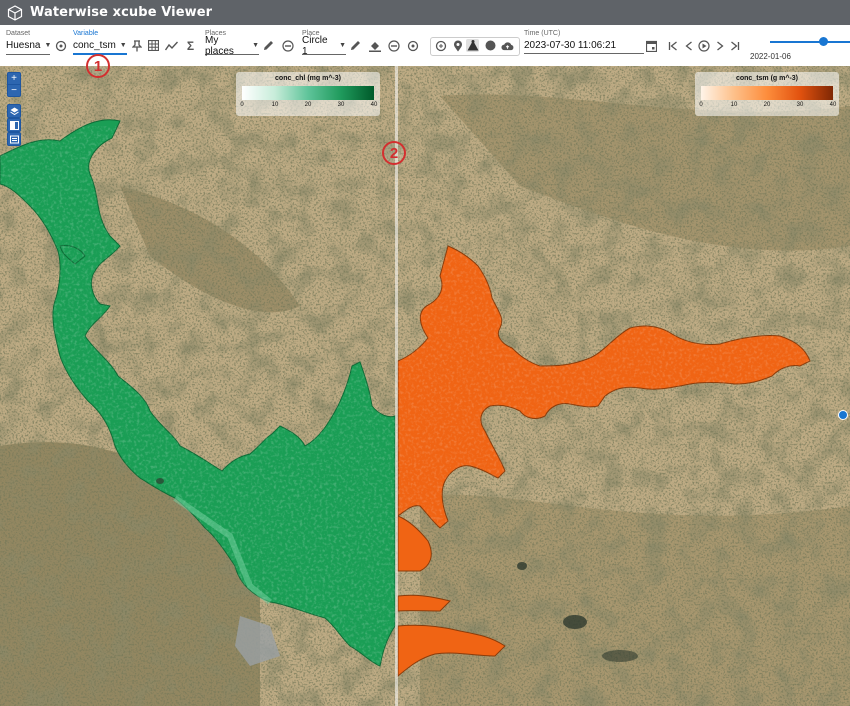  What do you see at coordinates (315, 45) in the screenshot?
I see `place-value: Circle 1` at bounding box center [315, 45].